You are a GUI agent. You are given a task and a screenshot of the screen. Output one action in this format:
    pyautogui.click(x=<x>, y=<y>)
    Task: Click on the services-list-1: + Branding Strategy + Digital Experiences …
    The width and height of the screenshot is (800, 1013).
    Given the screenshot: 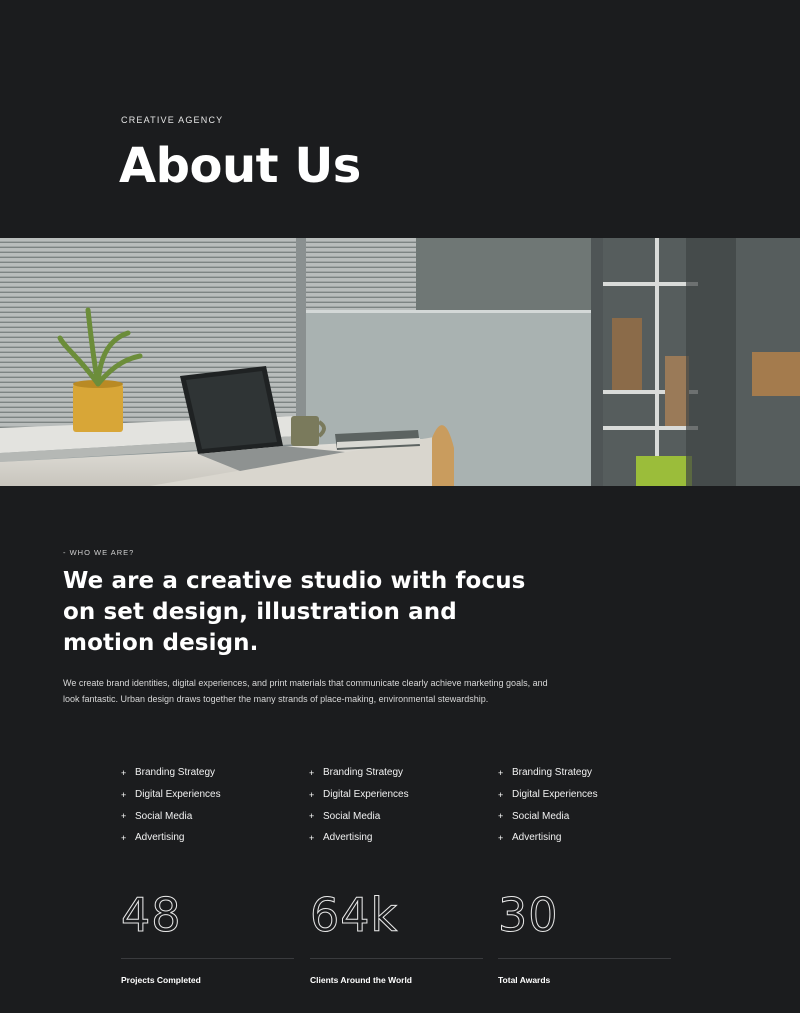 What is the action you would take?
    pyautogui.click(x=171, y=805)
    